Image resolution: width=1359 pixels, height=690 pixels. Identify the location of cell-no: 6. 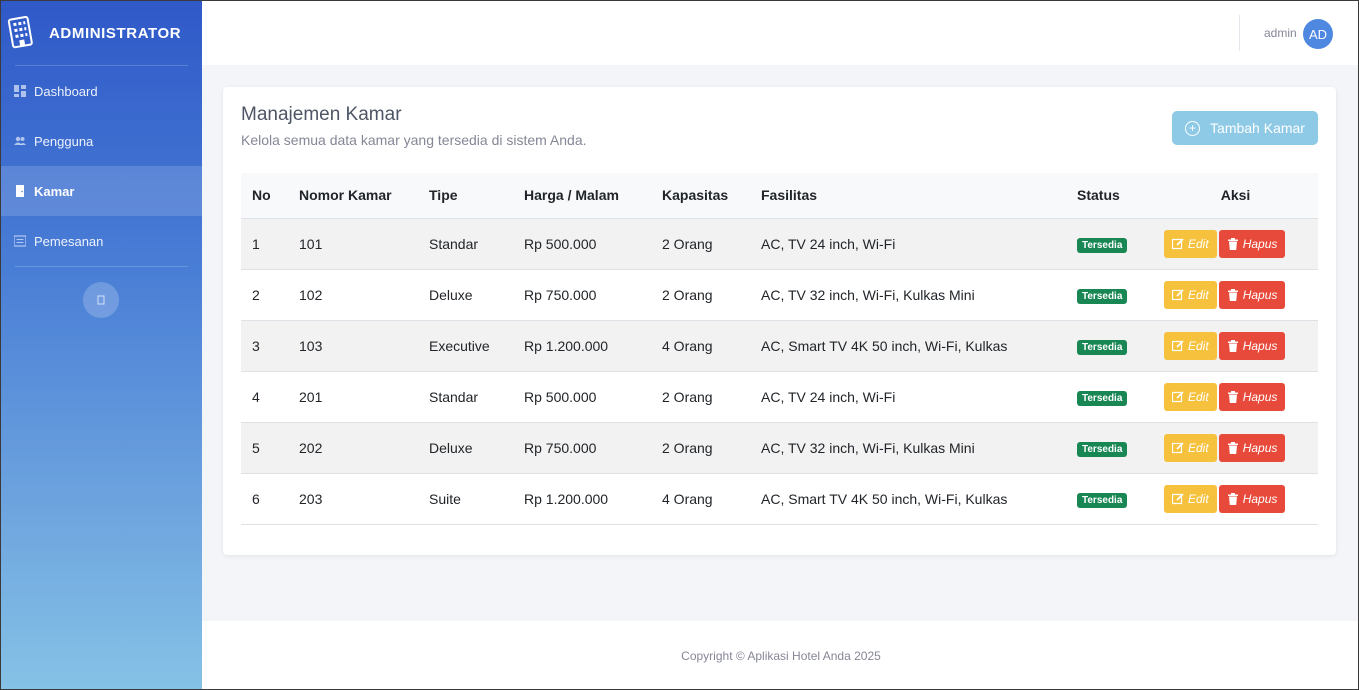
(264, 499).